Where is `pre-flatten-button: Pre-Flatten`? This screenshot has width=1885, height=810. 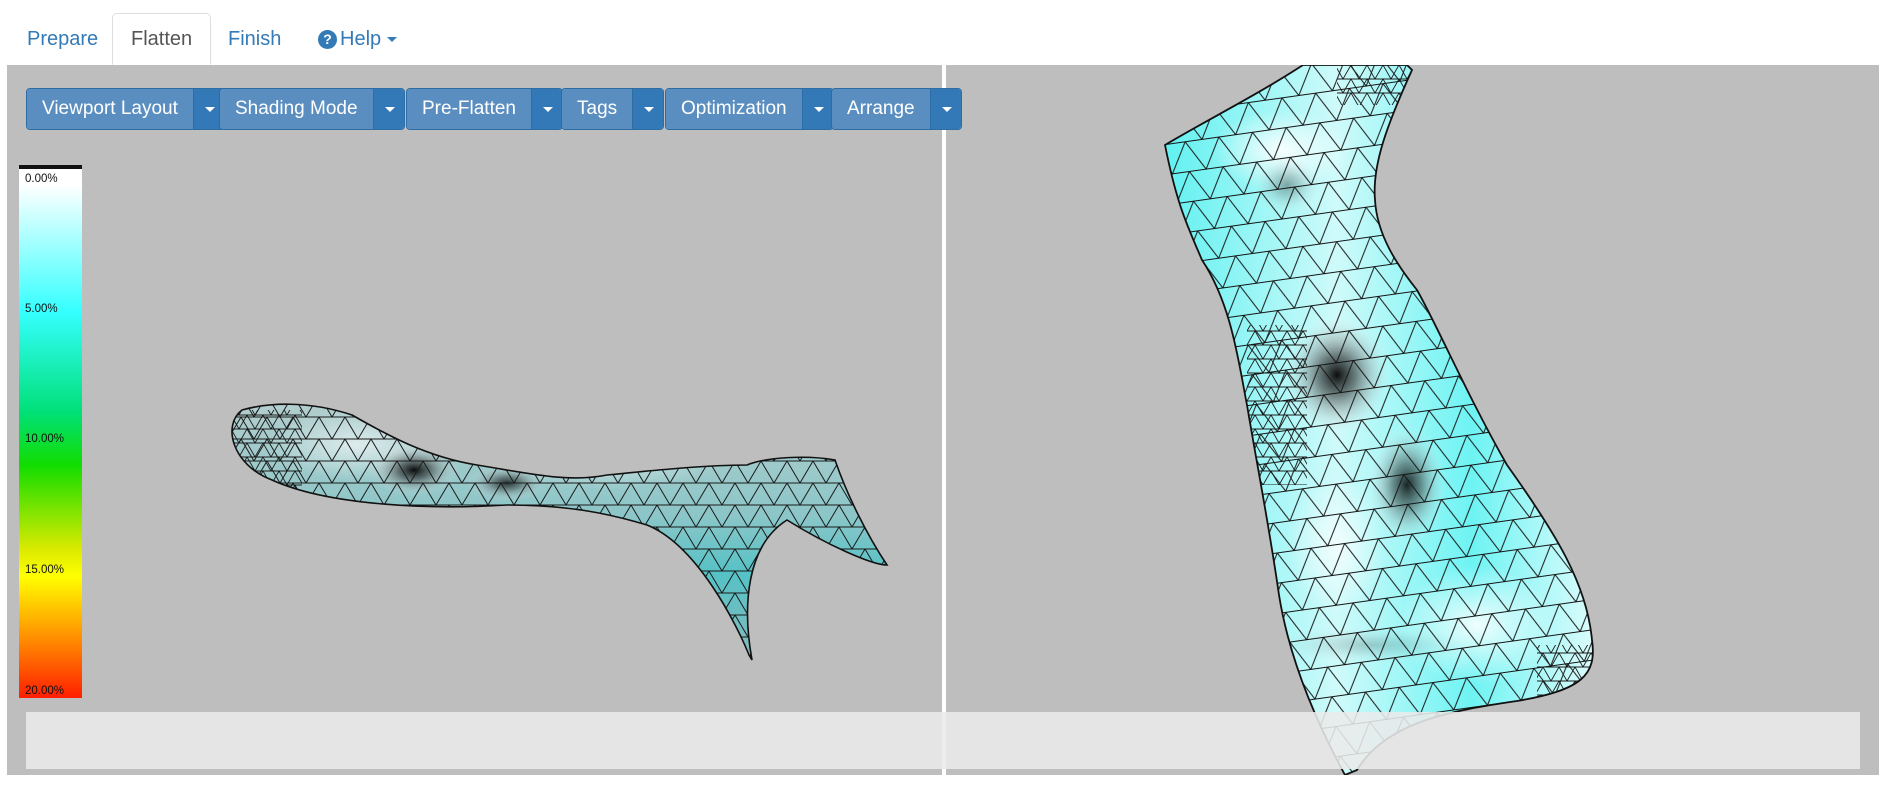
pre-flatten-button: Pre-Flatten is located at coordinates (469, 109).